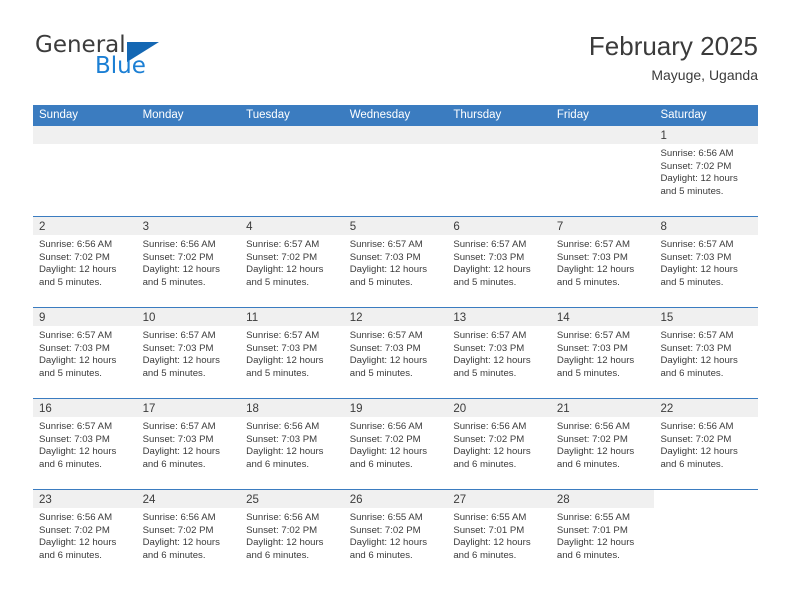  Describe the element at coordinates (706, 226) in the screenshot. I see `day-number-band: 8` at that location.